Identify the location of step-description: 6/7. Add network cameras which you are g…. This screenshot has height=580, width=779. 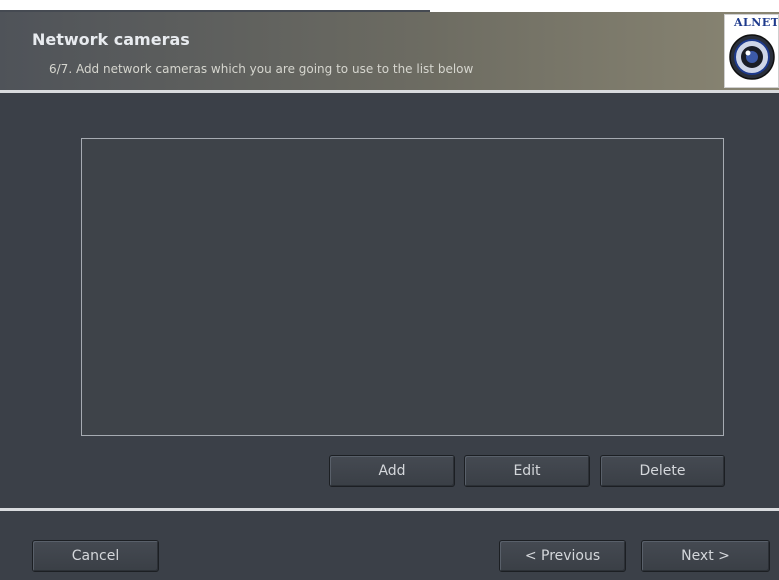
(261, 69).